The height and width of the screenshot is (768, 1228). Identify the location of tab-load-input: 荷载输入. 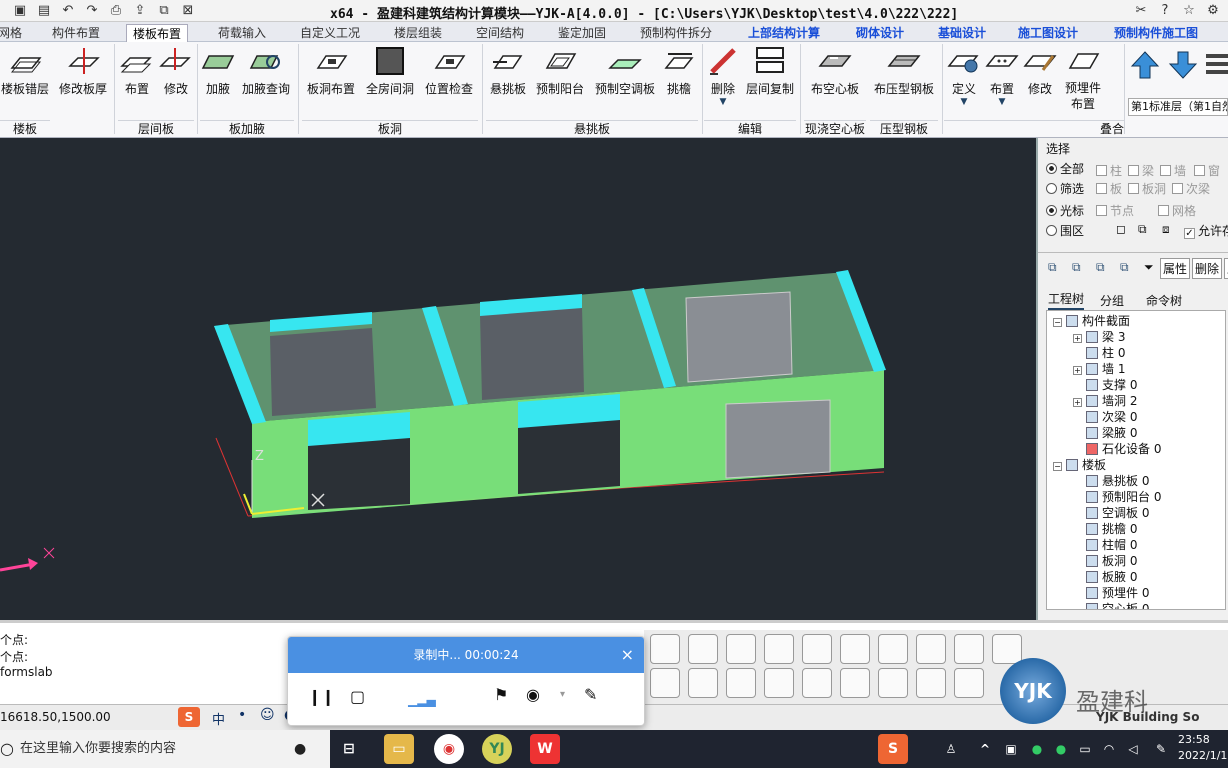
(242, 33).